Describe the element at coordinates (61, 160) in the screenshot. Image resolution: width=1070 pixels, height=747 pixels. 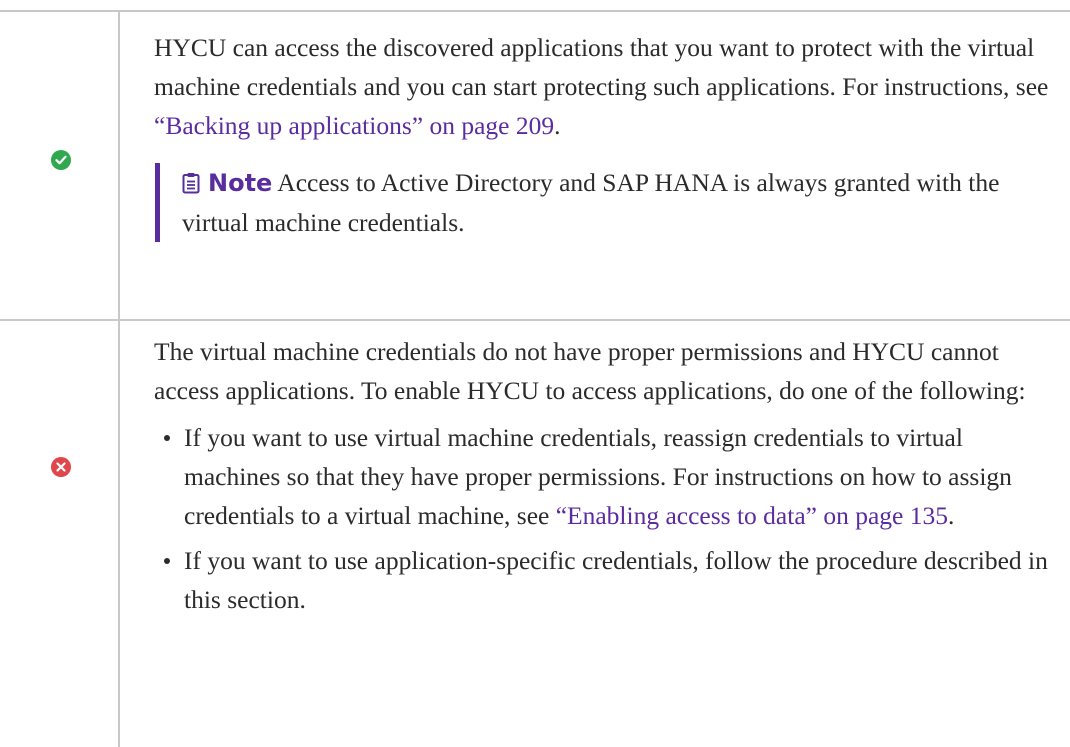
I see `check-circle-icon` at that location.